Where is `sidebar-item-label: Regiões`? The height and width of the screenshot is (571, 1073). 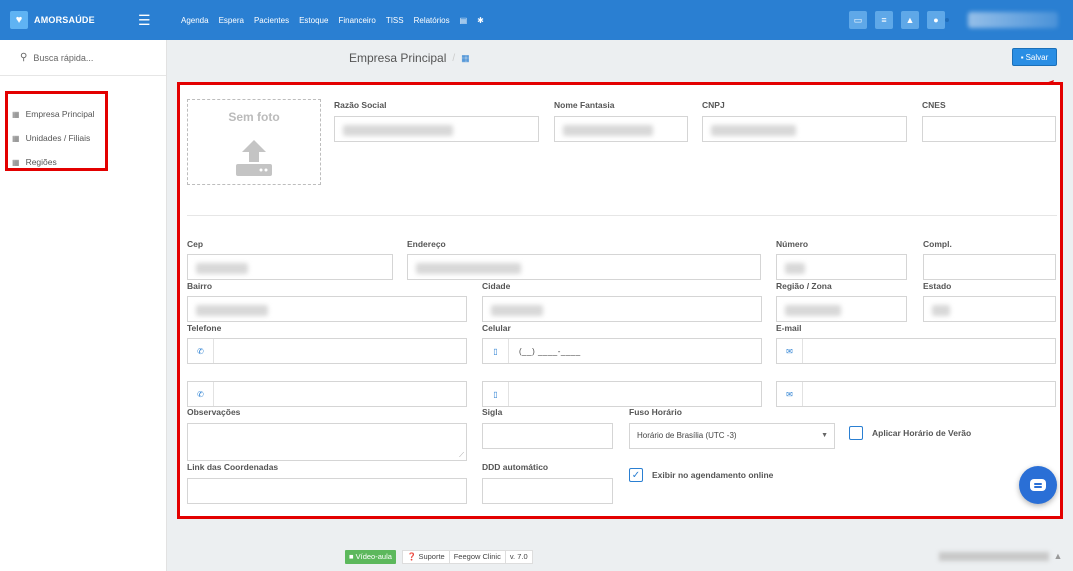
sidebar-item-label: Regiões is located at coordinates (41, 162).